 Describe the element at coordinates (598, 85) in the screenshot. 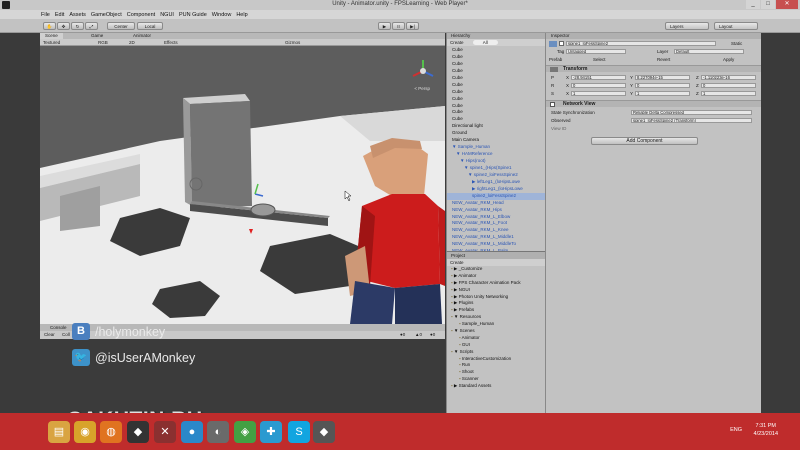

I see `transform-rotation-x-field: 0` at that location.